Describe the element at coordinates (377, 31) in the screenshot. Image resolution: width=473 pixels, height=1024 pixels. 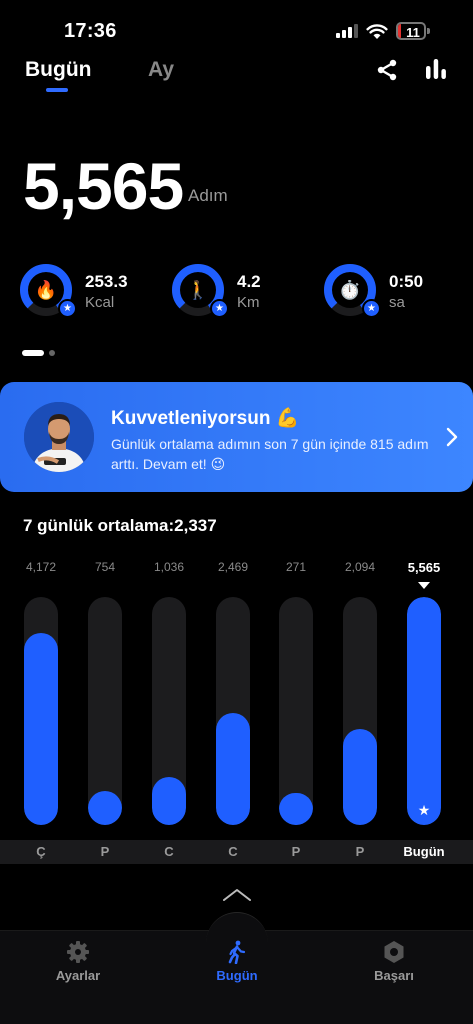
I see `wifi-icon` at that location.